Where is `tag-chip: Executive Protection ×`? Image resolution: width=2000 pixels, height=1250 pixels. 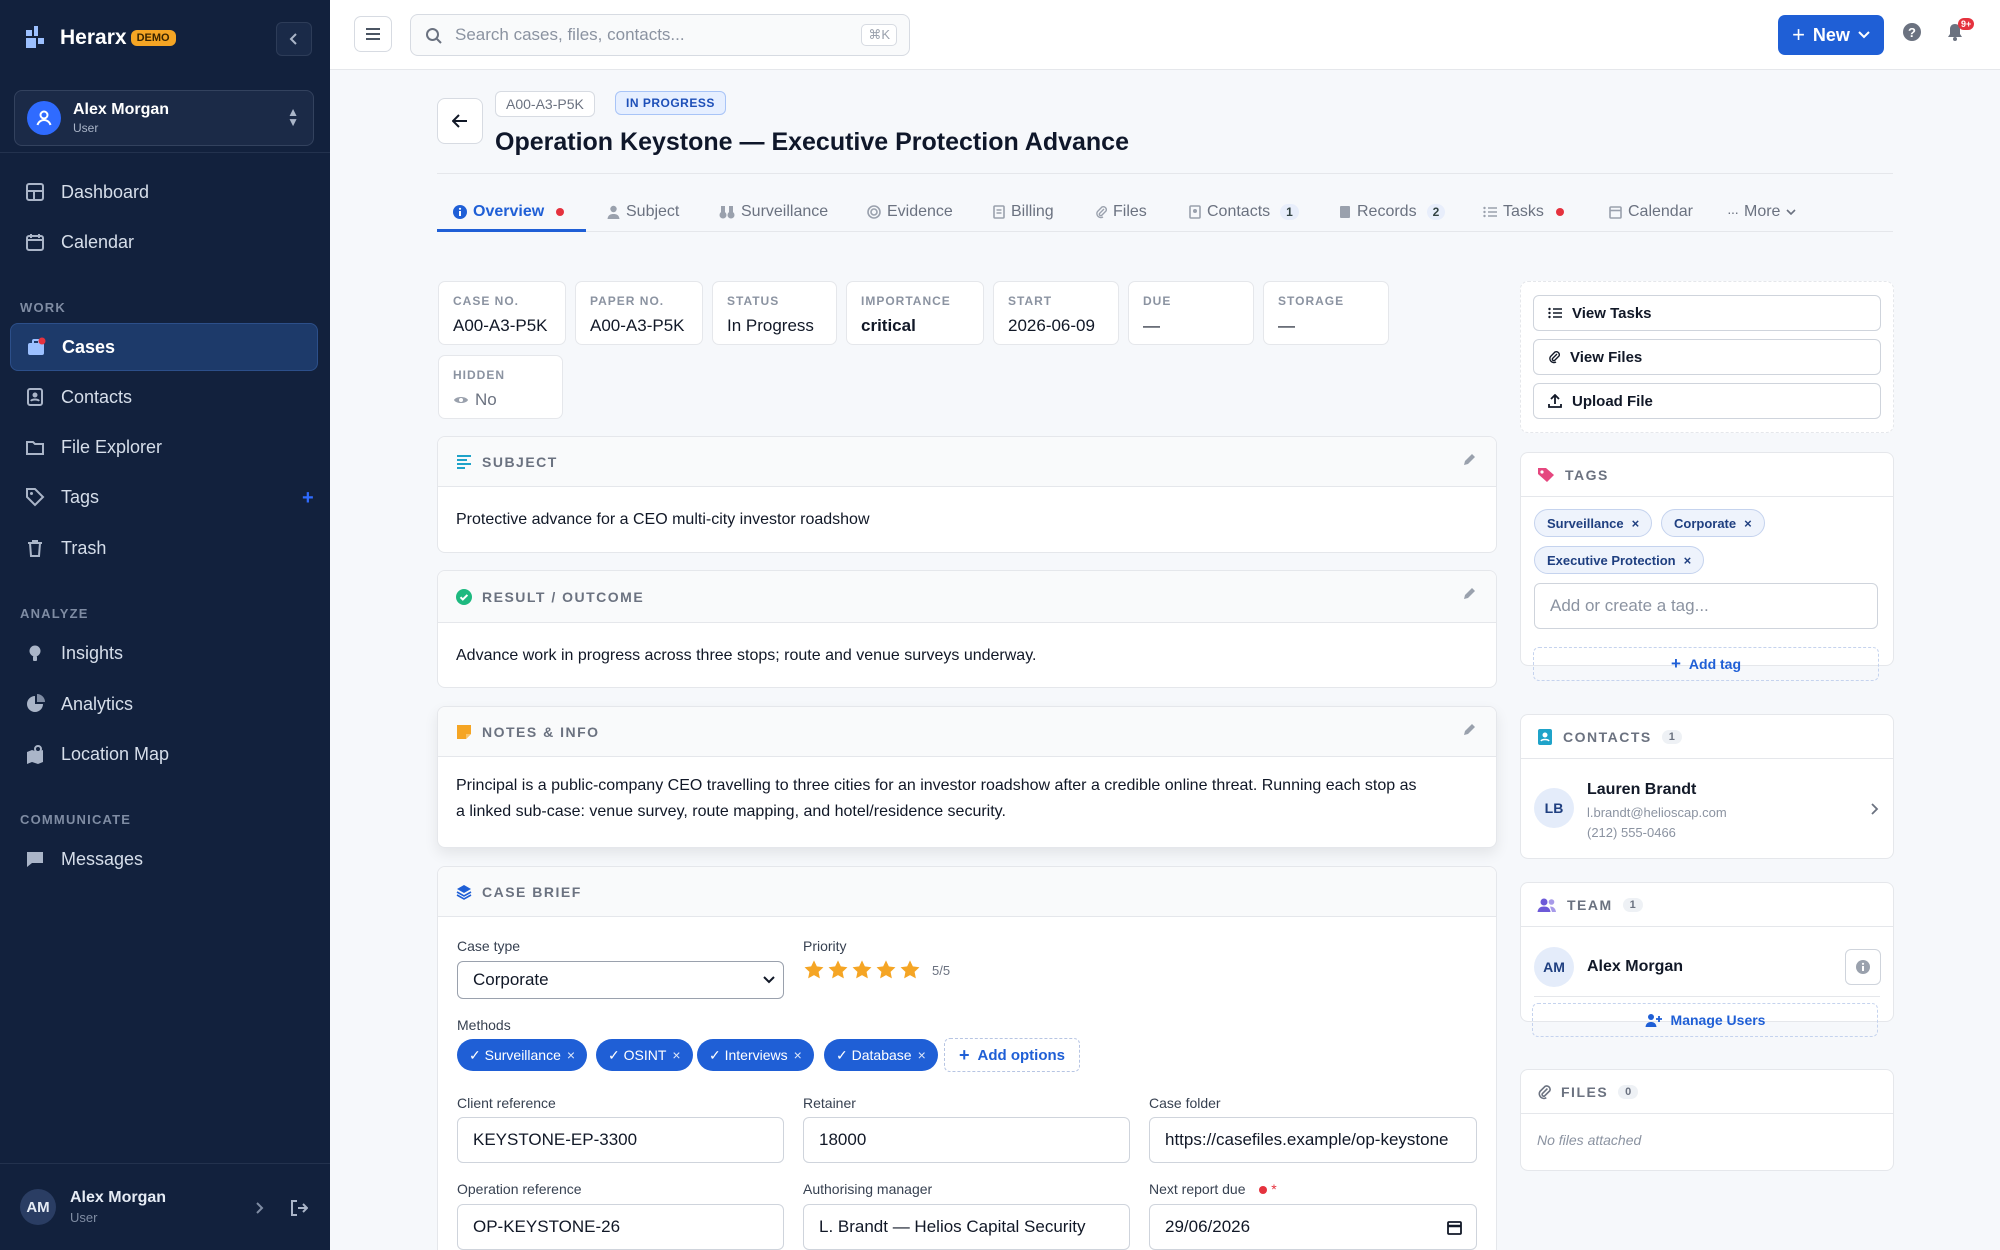 tag-chip: Executive Protection × is located at coordinates (1619, 560).